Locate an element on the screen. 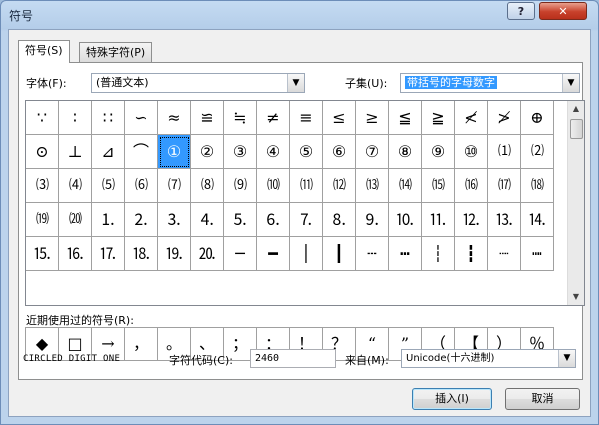 This screenshot has width=599, height=425. symbol-cell: ⑴ is located at coordinates (504, 152).